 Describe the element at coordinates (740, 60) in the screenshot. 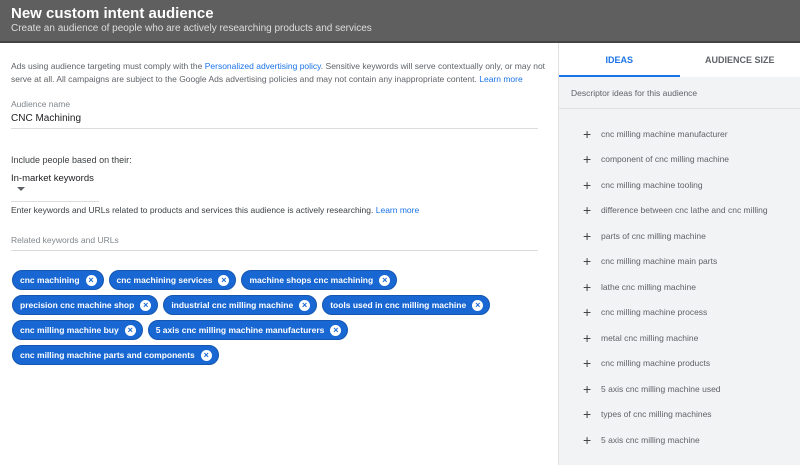

I see `tab-audience-size: AUDIENCE SIZE` at that location.